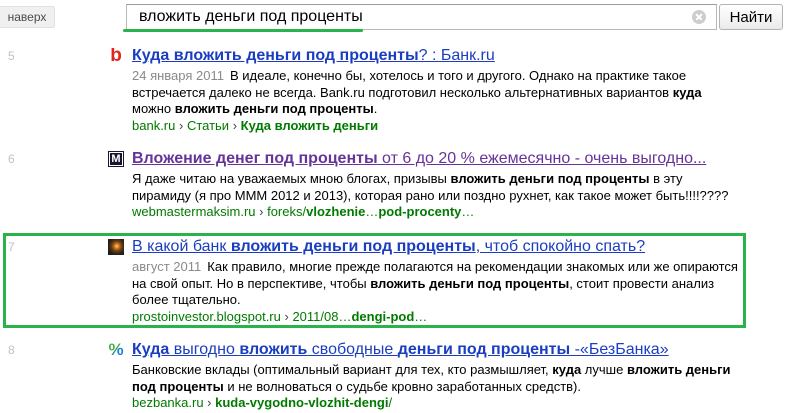  I want to click on result-date: август 2011, so click(167, 266).